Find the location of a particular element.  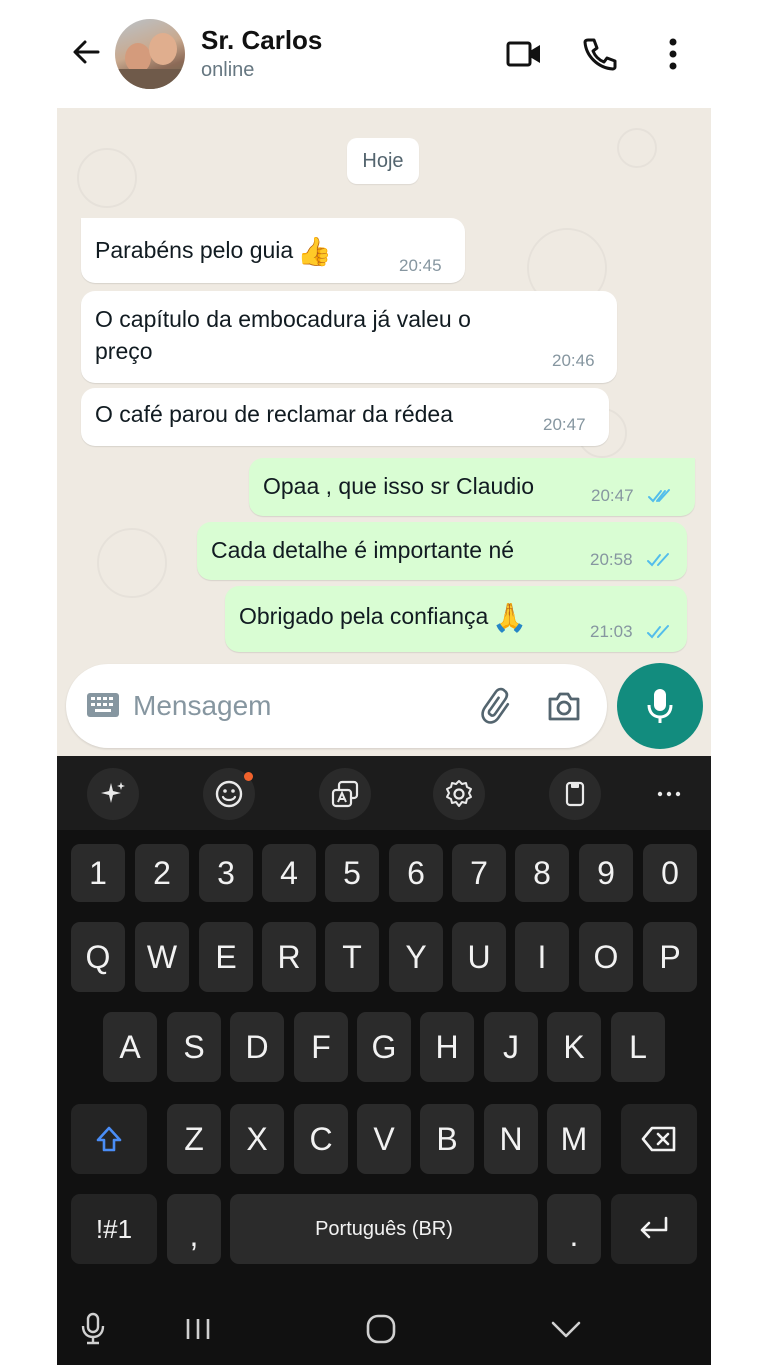

keyboard-icon is located at coordinates (103, 705).